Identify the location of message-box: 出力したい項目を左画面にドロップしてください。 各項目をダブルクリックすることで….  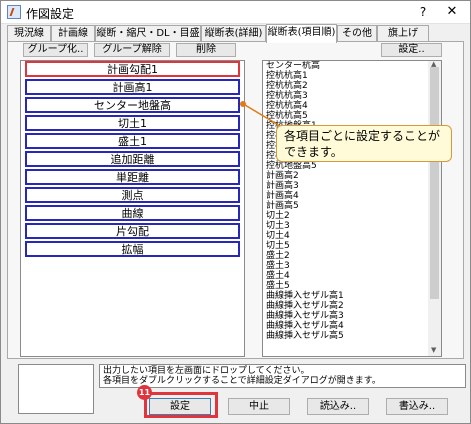
(282, 376).